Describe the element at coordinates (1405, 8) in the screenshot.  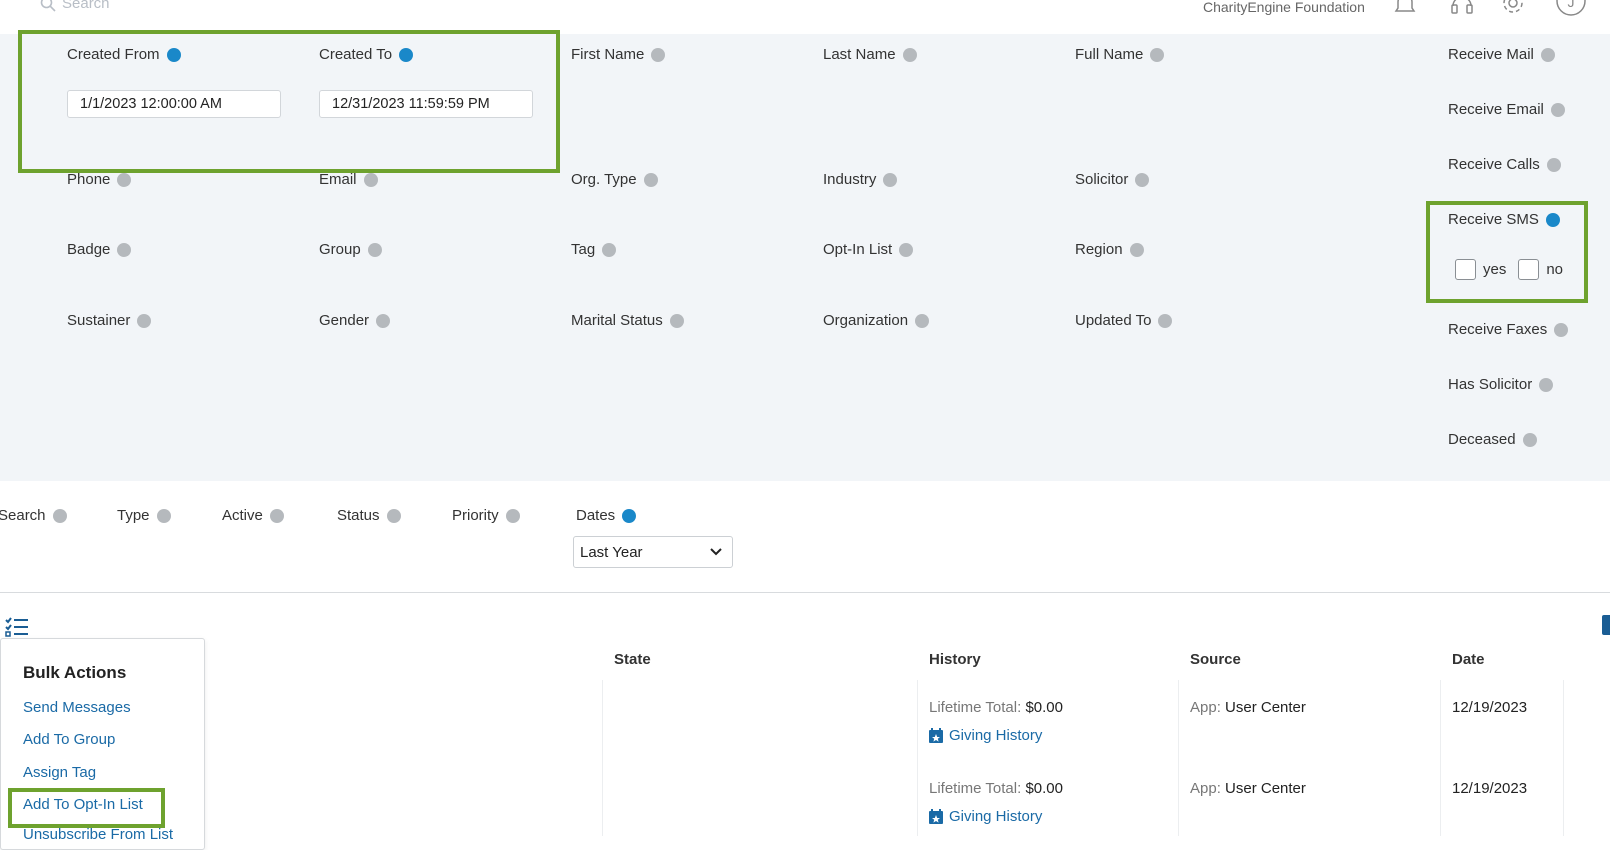
I see `bell-icon` at that location.